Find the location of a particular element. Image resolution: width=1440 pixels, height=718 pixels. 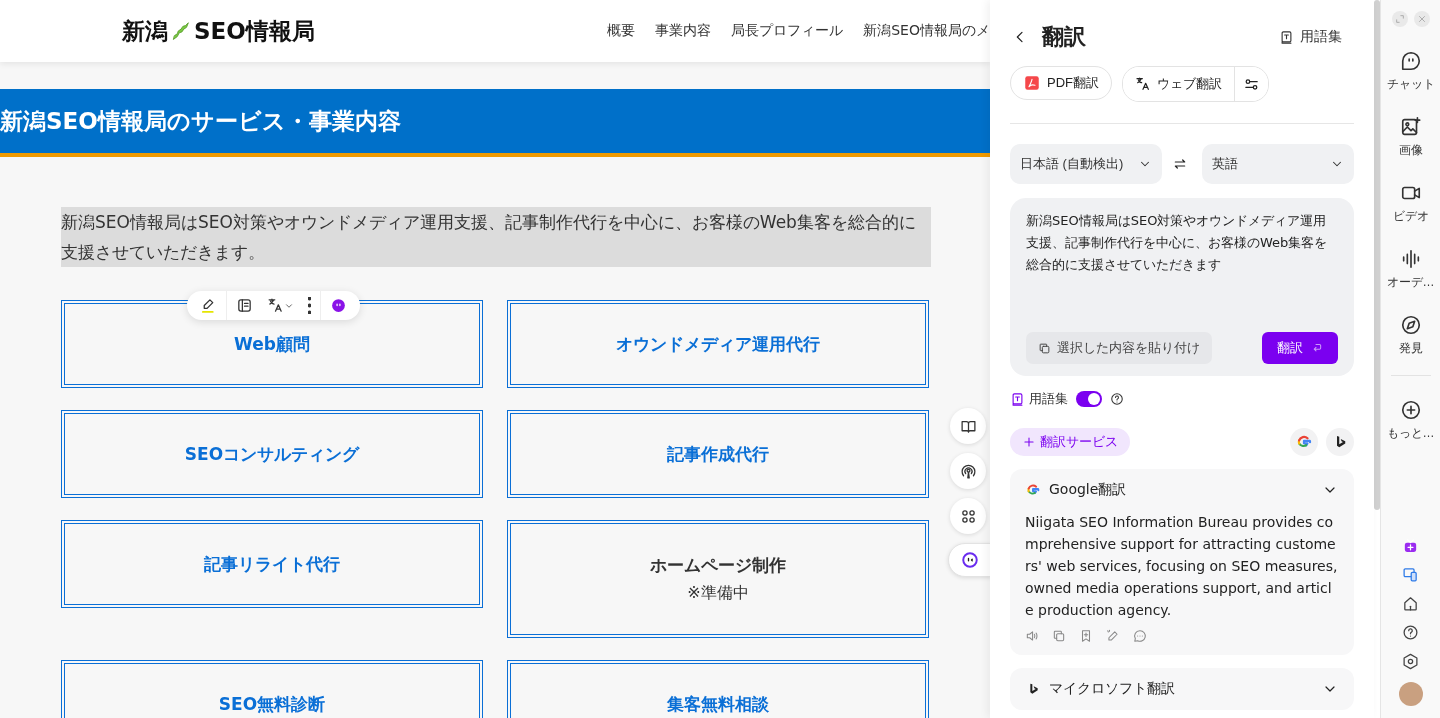

service-link: Web顧問 is located at coordinates (272, 344).